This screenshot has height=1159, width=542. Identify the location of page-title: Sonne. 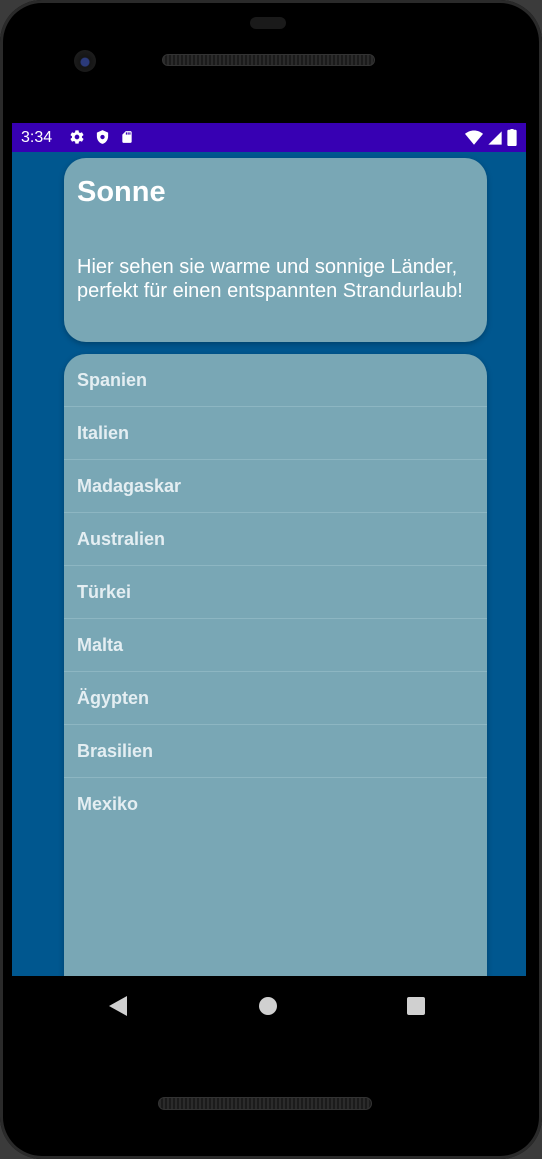
(121, 192).